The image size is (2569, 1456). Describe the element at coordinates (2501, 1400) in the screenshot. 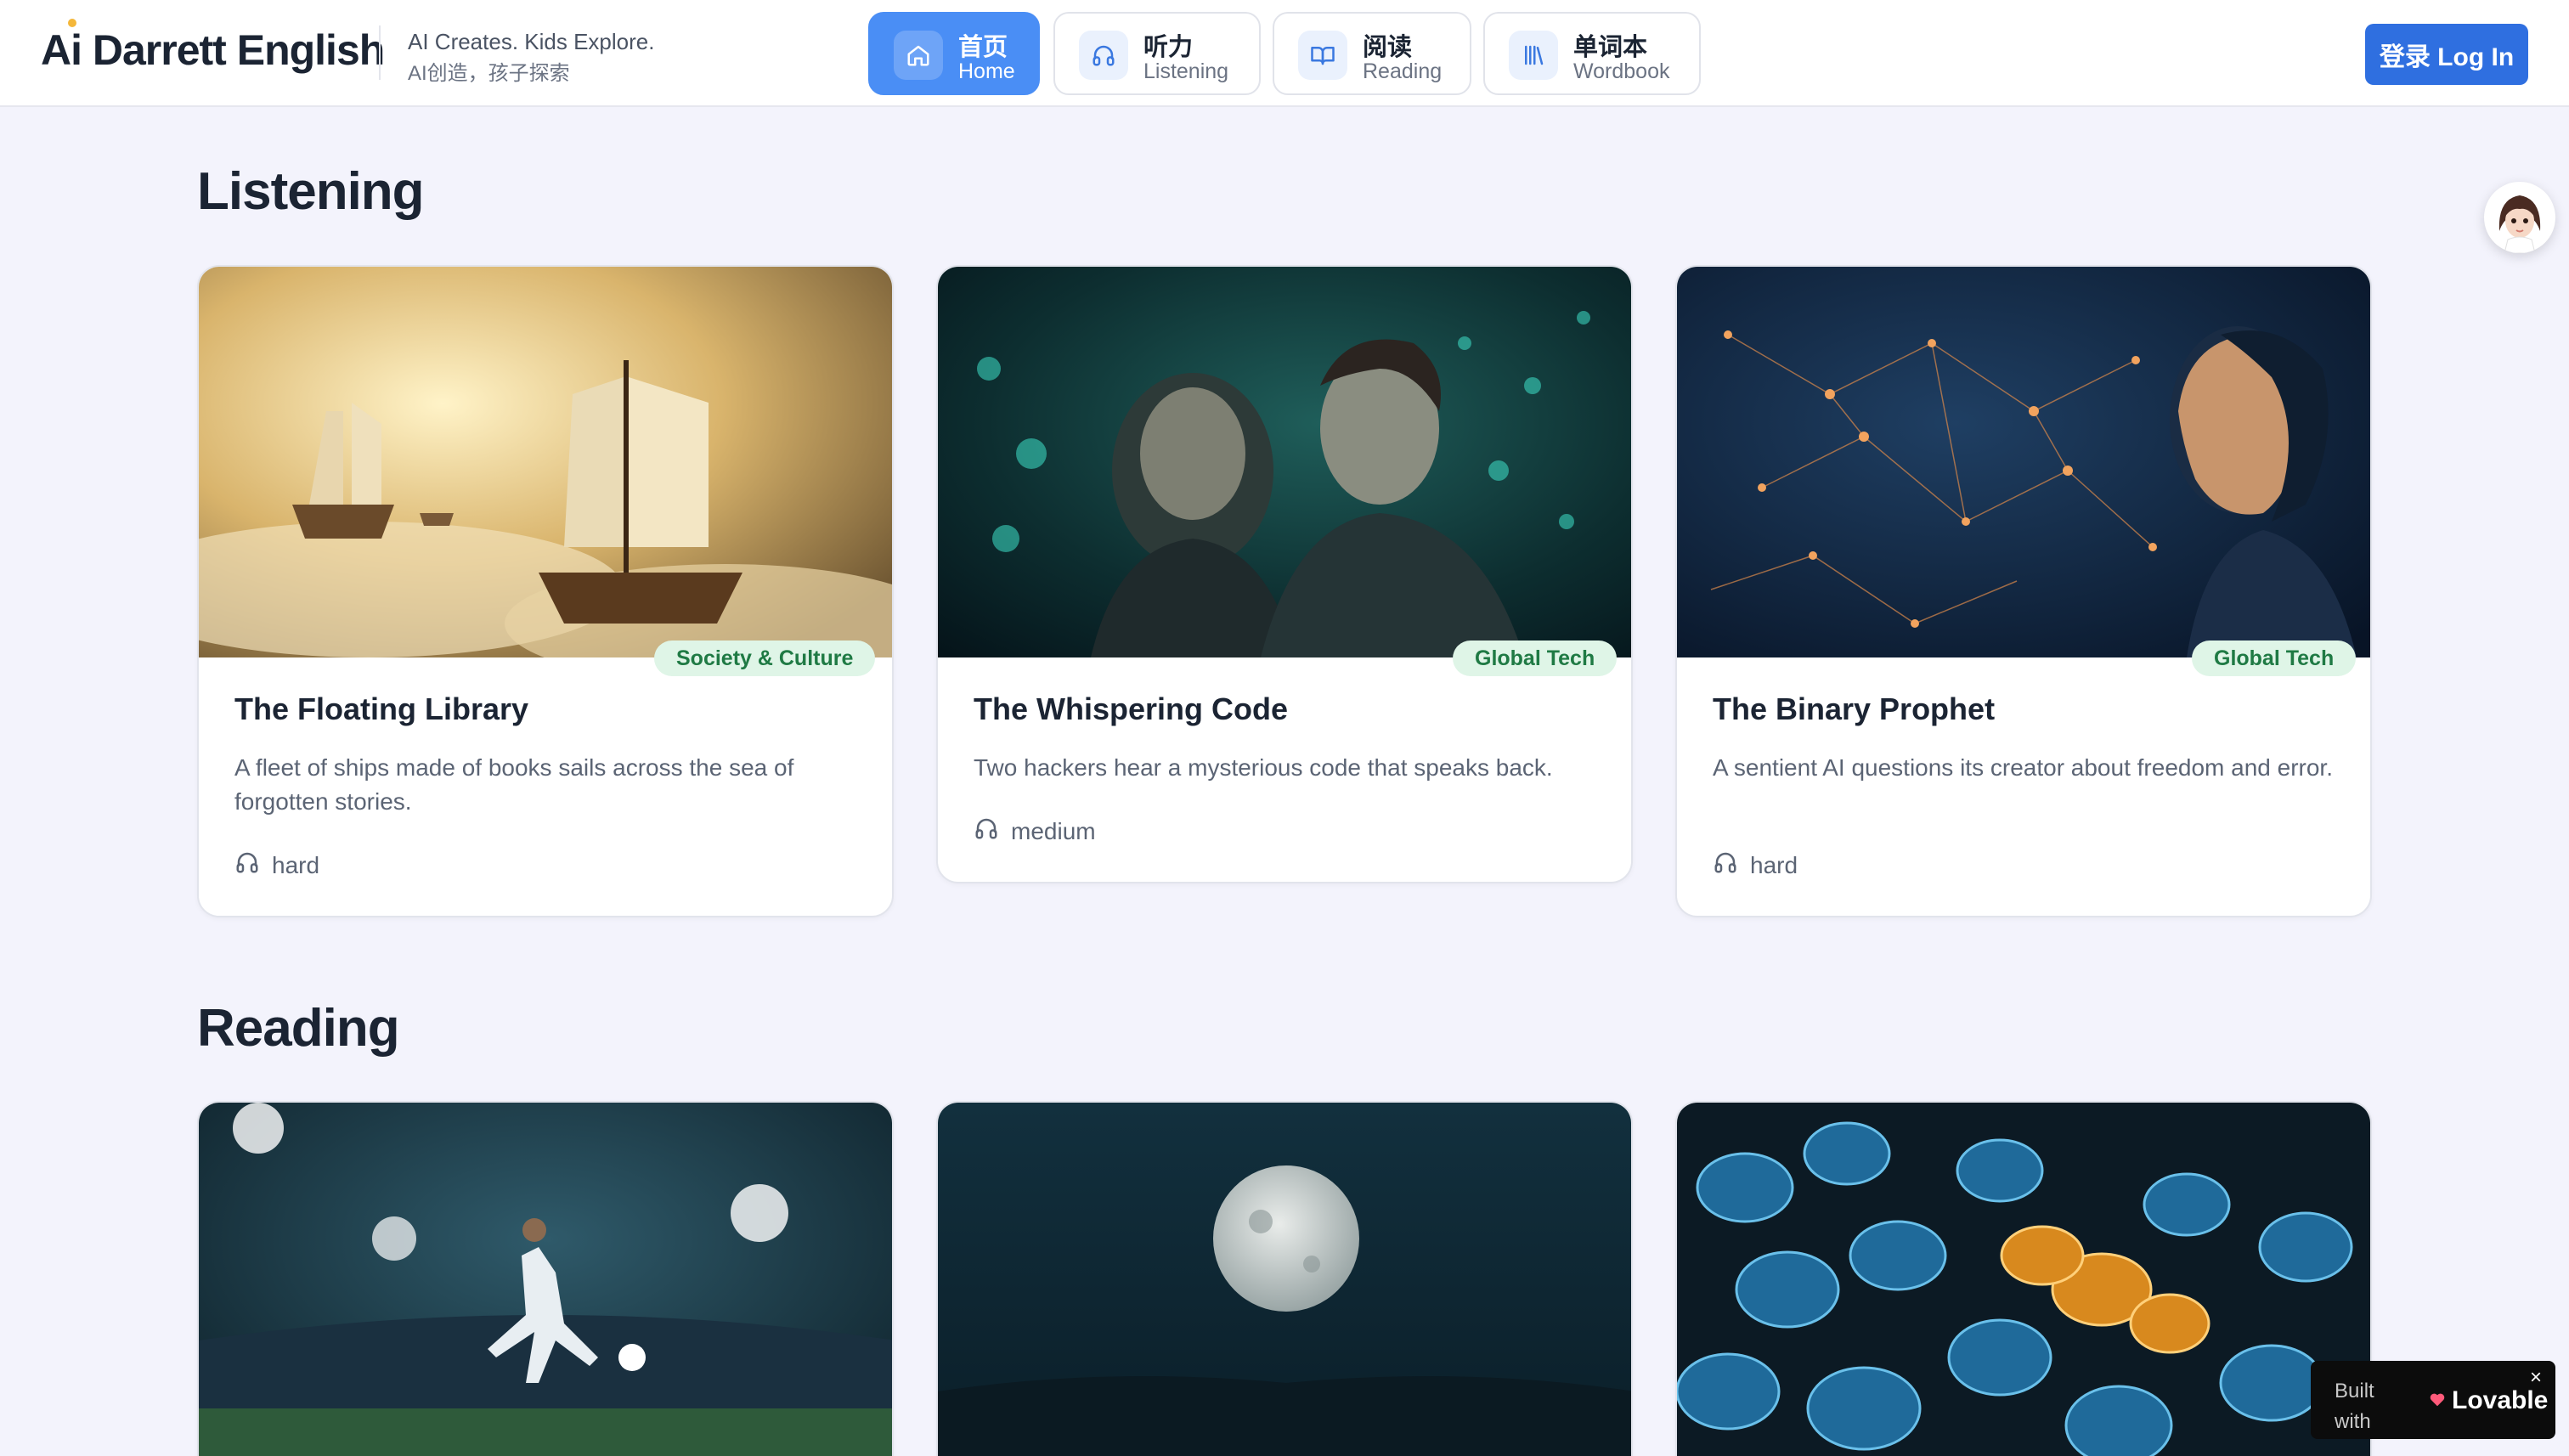

I see `lovable-label: Lovable` at that location.